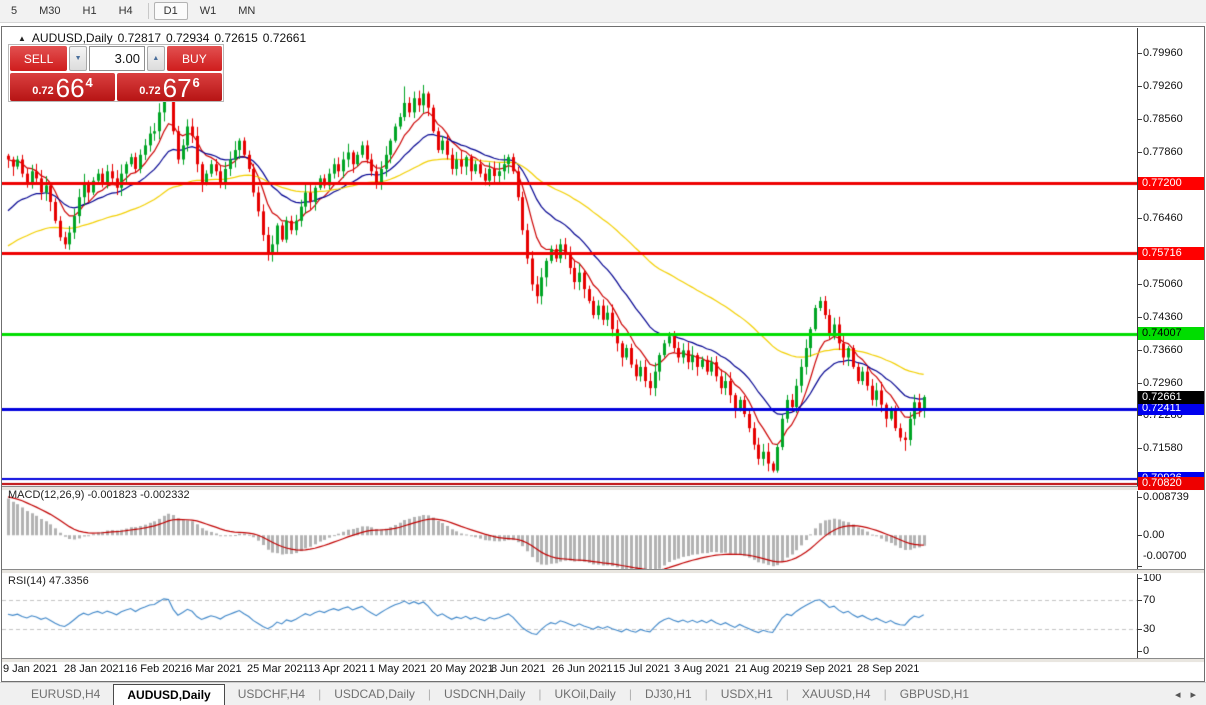  What do you see at coordinates (747, 694) in the screenshot?
I see `chart-tab-usdx: USDX,H1` at bounding box center [747, 694].